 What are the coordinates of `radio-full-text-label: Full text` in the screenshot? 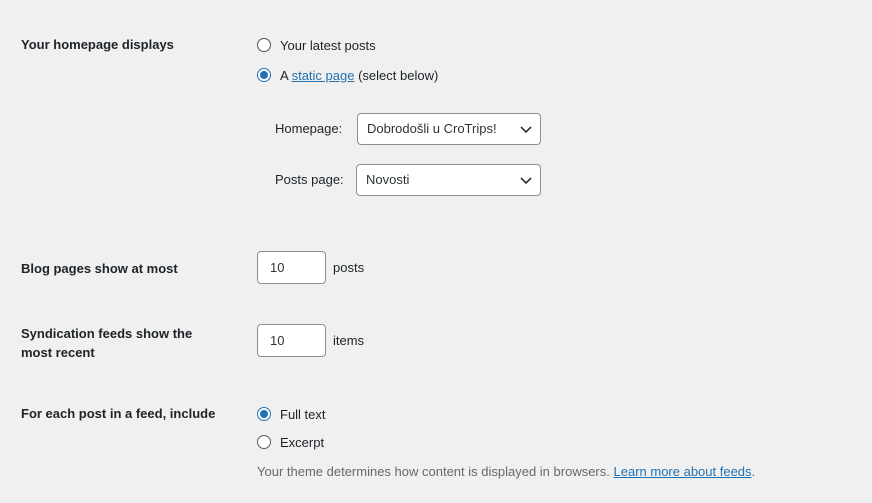 It's located at (303, 414).